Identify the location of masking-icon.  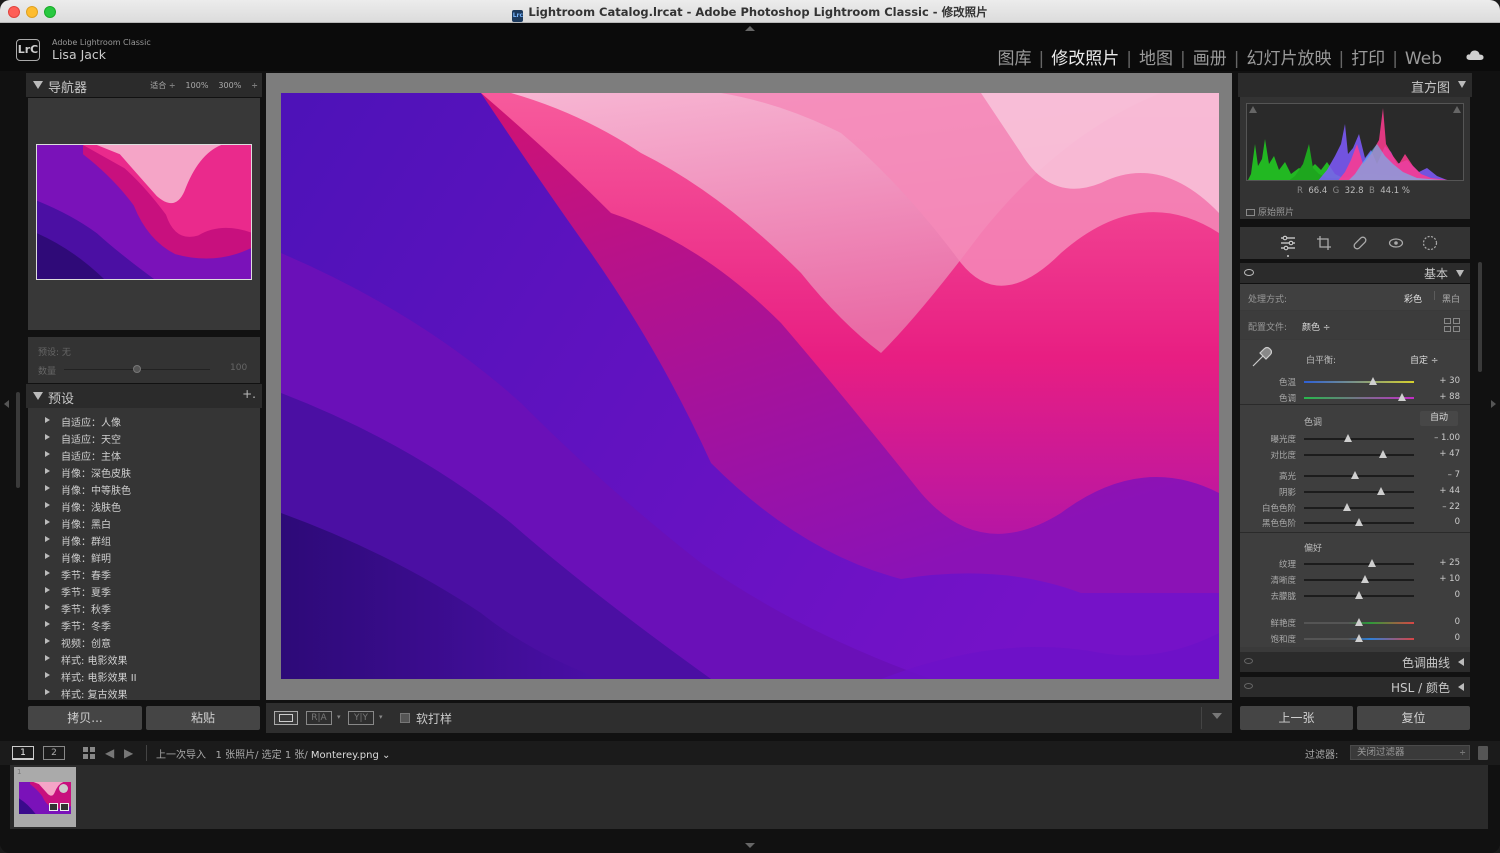
(1430, 243).